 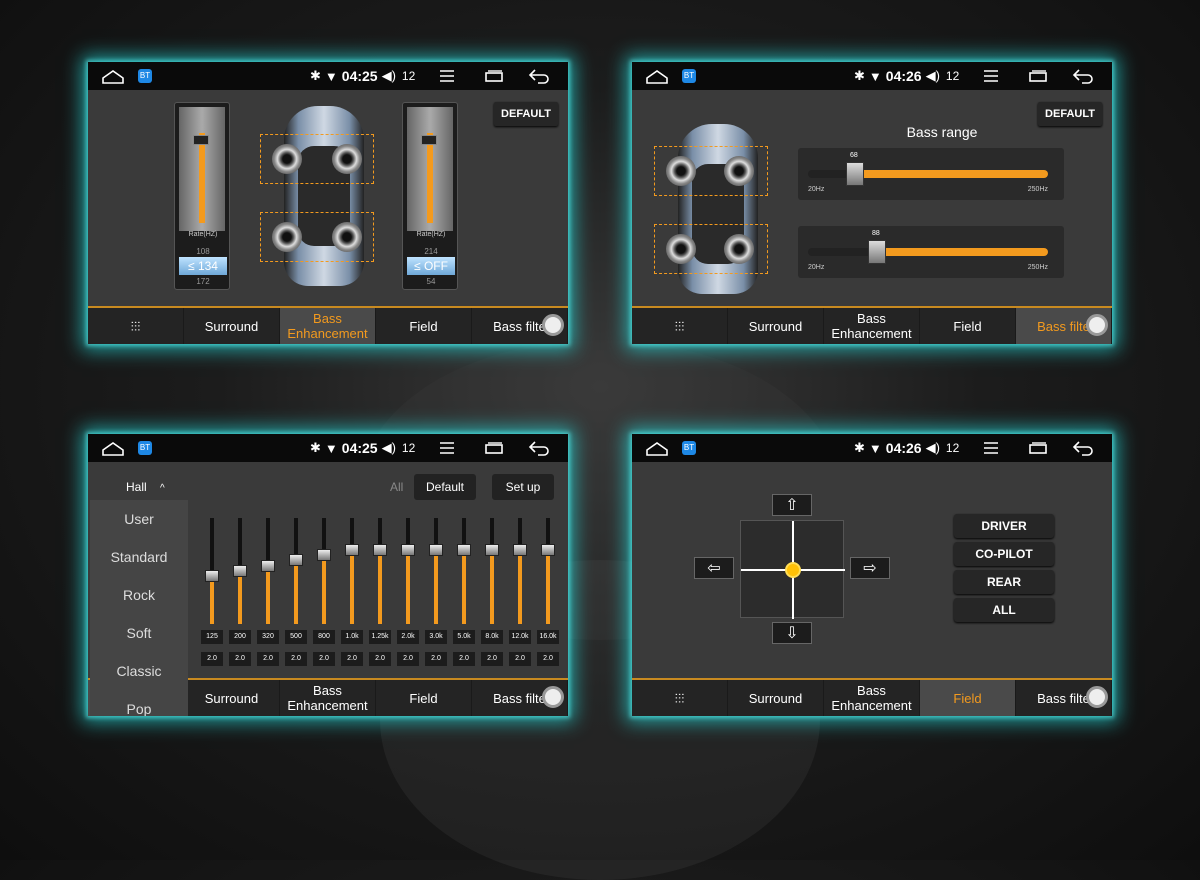 I want to click on rear-bass-module: Rate(HZ) 214 ≤ OFF 54, so click(x=430, y=196).